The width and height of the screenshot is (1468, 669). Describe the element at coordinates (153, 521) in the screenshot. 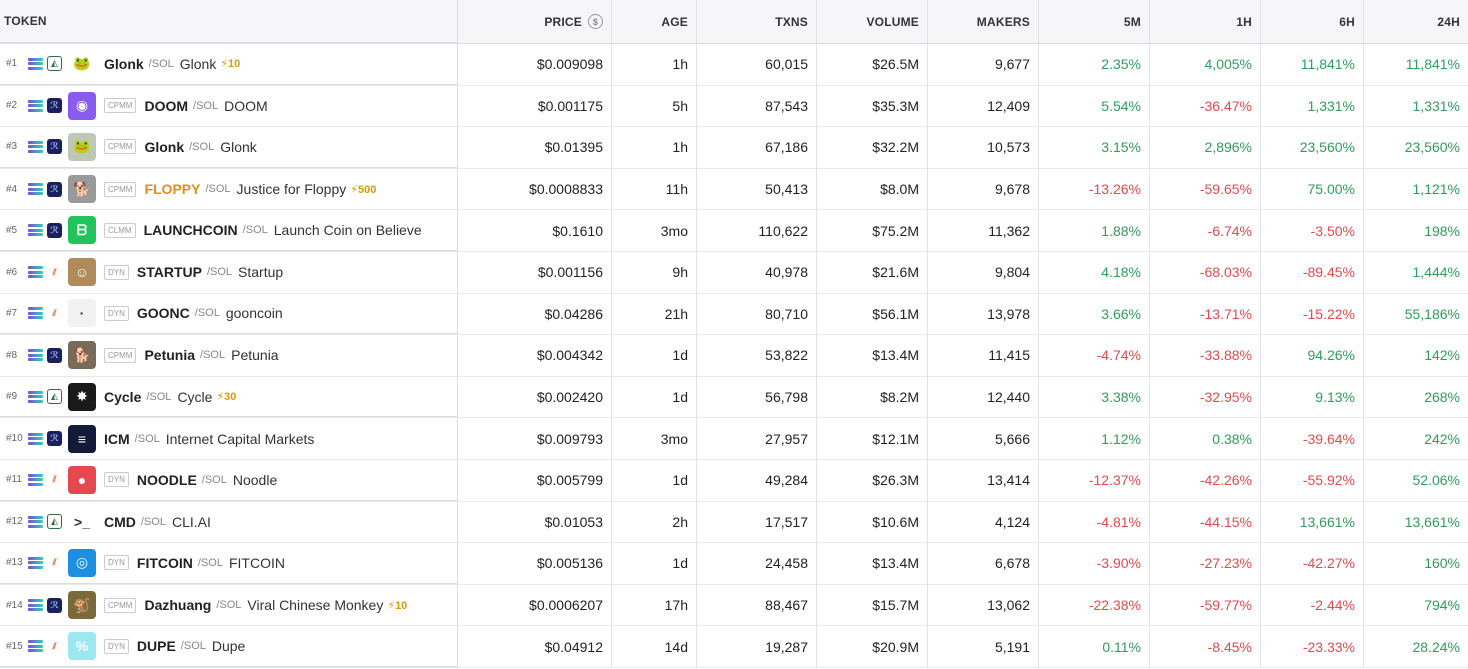

I see `quote-symbol: /SOL` at that location.